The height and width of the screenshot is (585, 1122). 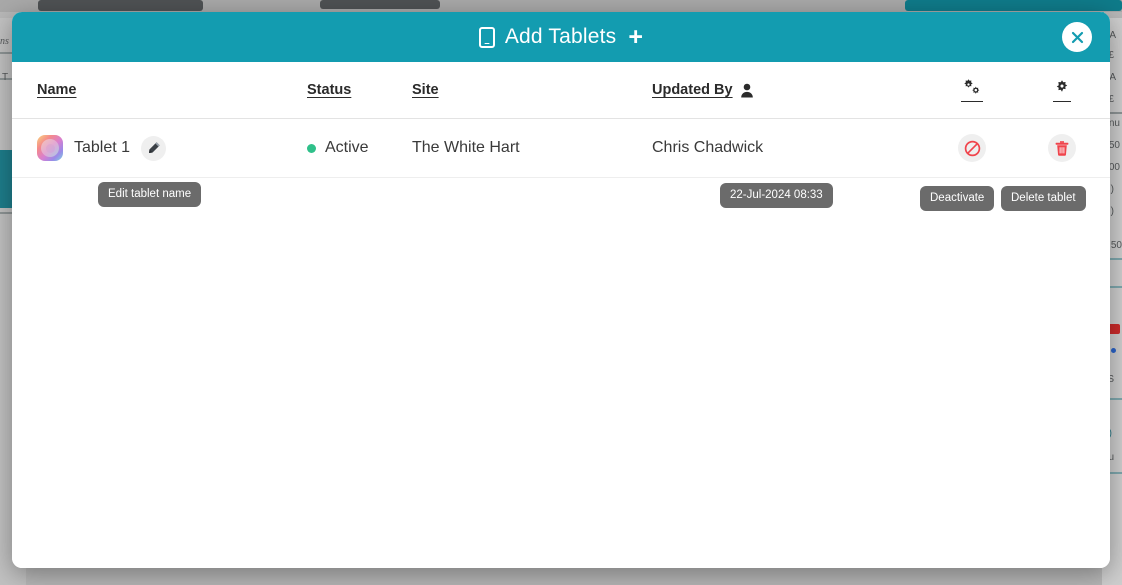 What do you see at coordinates (1114, 123) in the screenshot?
I see `backdrop-text-right-5: nu` at bounding box center [1114, 123].